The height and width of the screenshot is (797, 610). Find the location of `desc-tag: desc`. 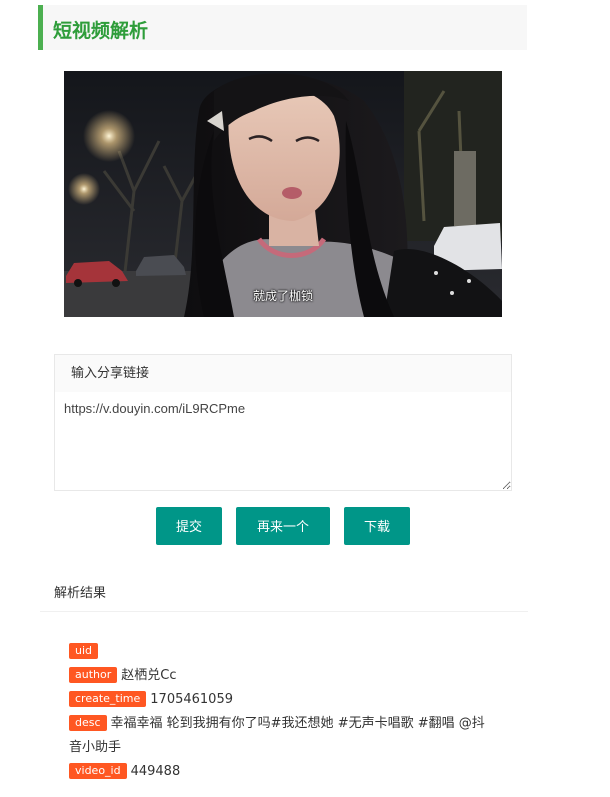

desc-tag: desc is located at coordinates (88, 723).